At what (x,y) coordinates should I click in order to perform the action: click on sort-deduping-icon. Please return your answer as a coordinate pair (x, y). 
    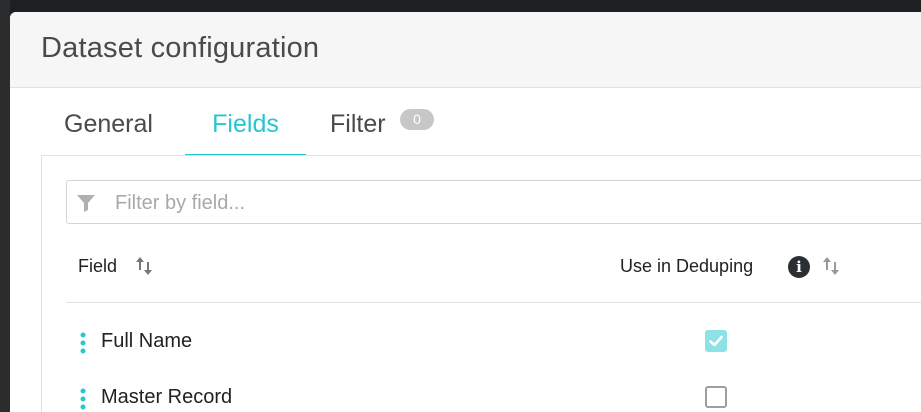
    Looking at the image, I should click on (831, 266).